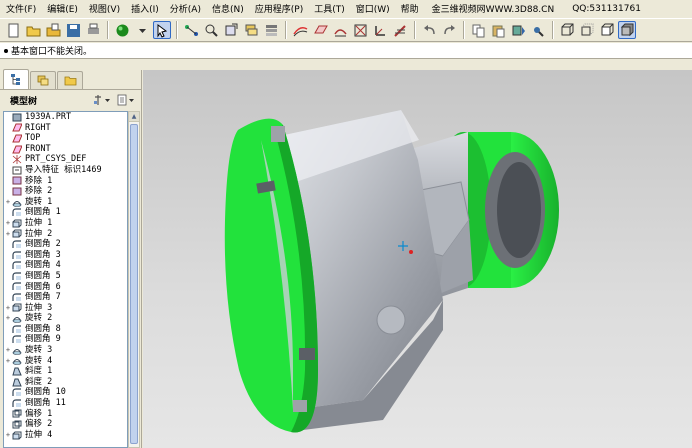 The image size is (692, 448). Describe the element at coordinates (229, 8) in the screenshot. I see `menu-item-5: 信息(N)` at that location.